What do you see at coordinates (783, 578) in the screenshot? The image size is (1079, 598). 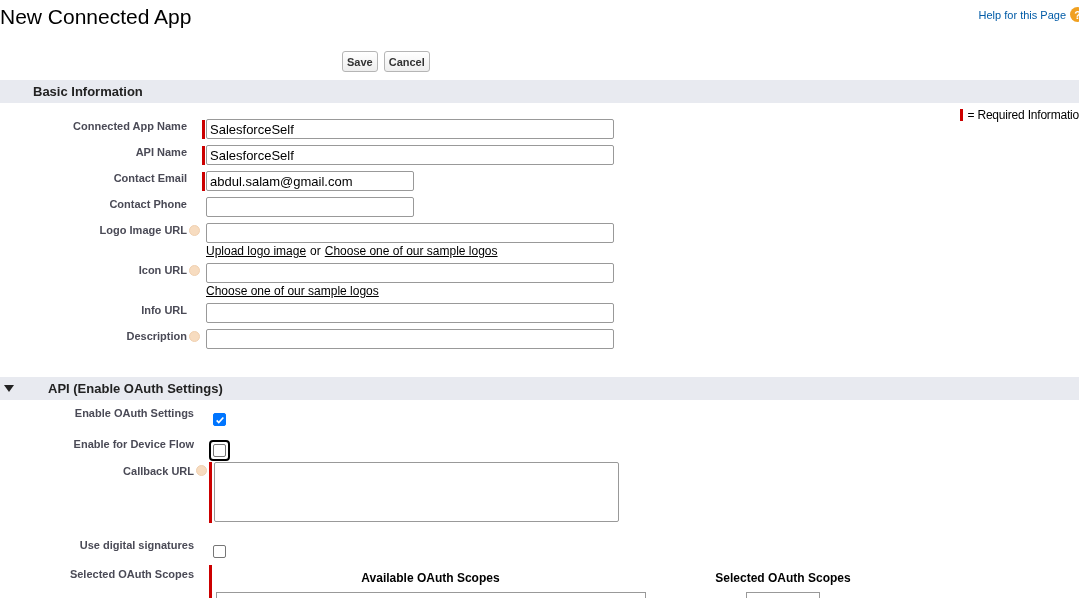 I see `list-title: Selected OAuth Scopes` at bounding box center [783, 578].